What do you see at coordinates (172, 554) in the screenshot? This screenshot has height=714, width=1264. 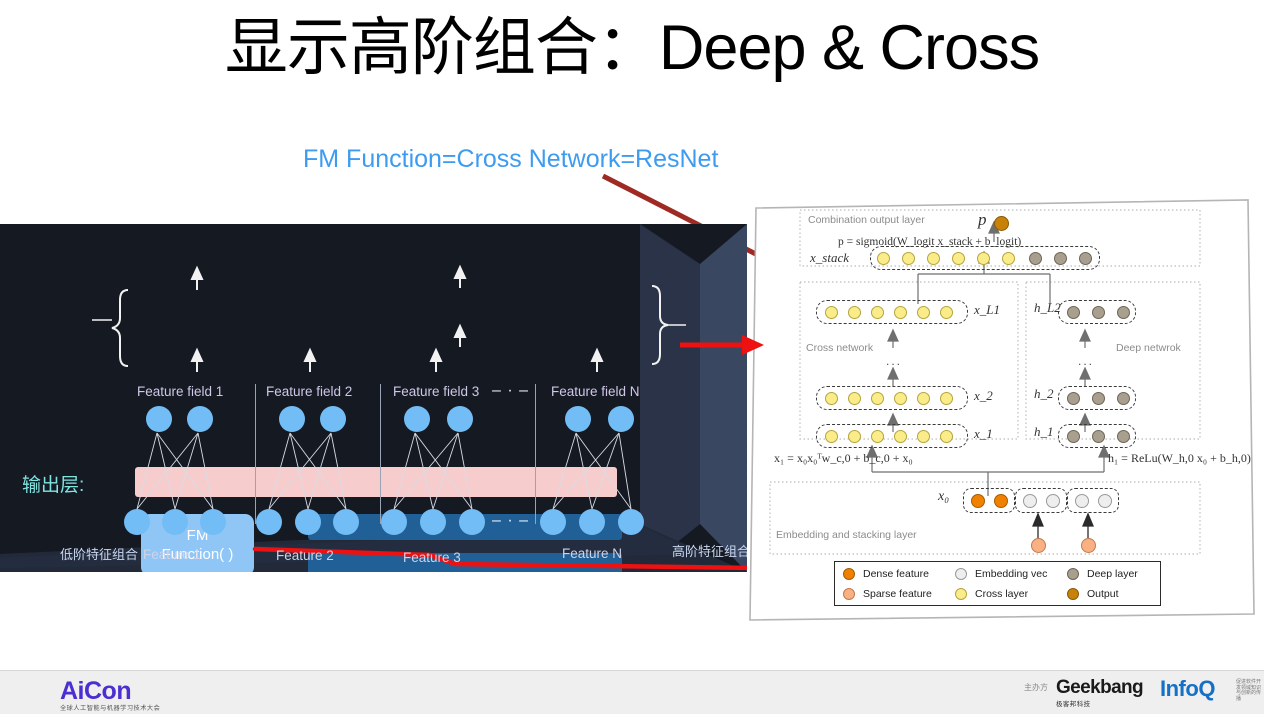 I see `feature-label-1: Feature 1` at bounding box center [172, 554].